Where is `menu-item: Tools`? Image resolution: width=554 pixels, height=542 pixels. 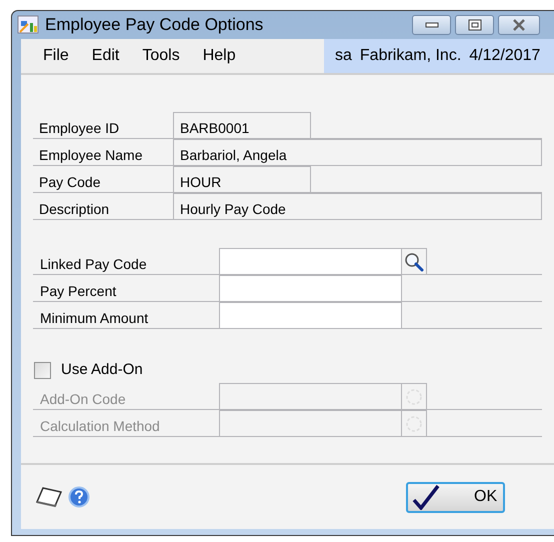
menu-item: Tools is located at coordinates (161, 56).